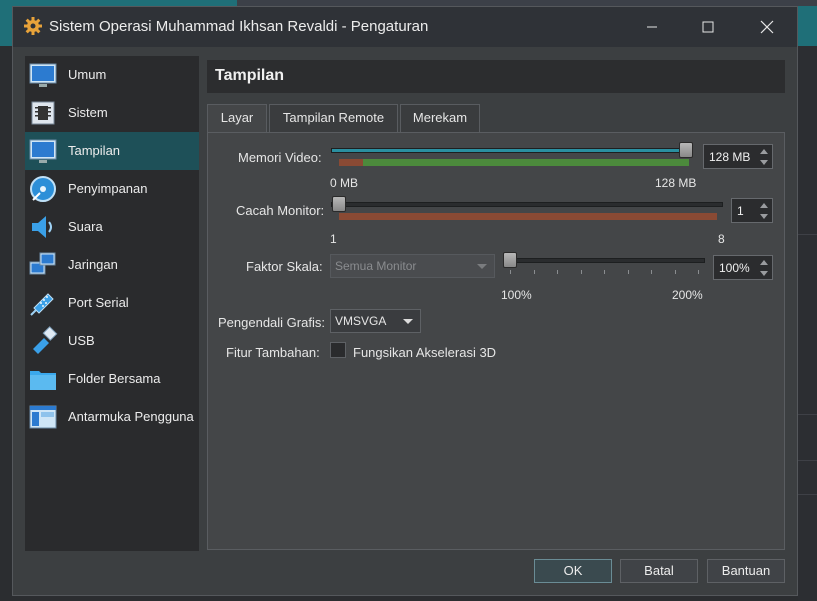 The image size is (817, 601). What do you see at coordinates (333, 239) in the screenshot?
I see `monitor-count-min-label: 1` at bounding box center [333, 239].